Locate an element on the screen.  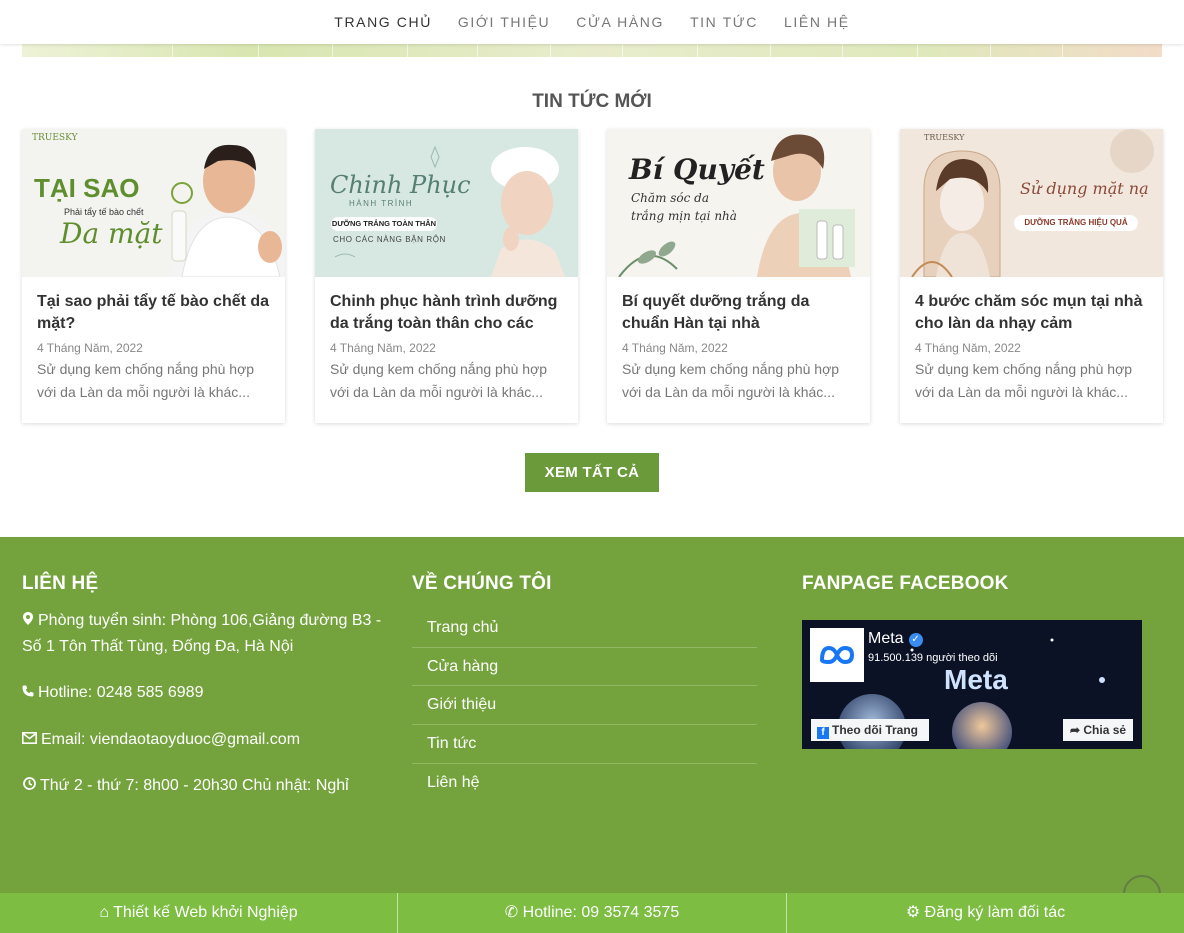
contact-hotline: Hotline: 0248 585 6989 is located at coordinates (202, 693).